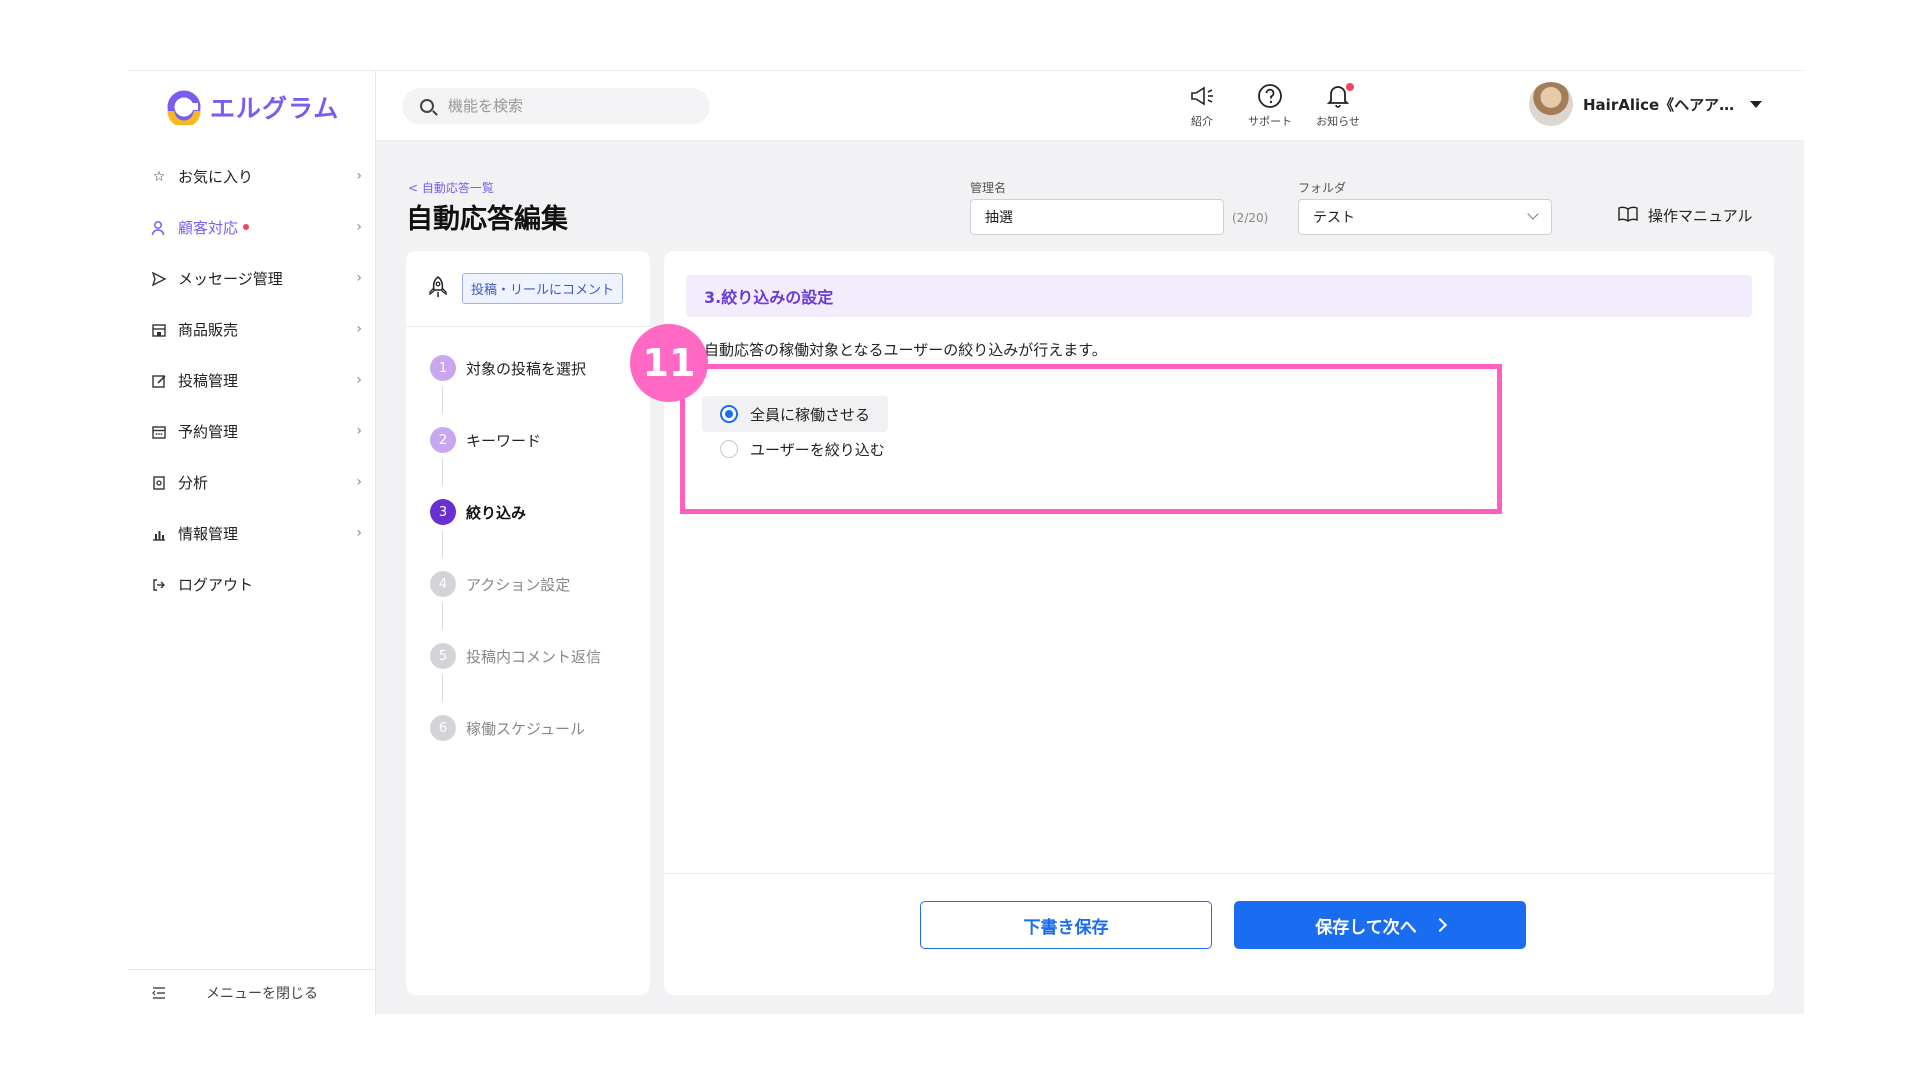 The image size is (1920, 1080). I want to click on logo-icon, so click(184, 108).